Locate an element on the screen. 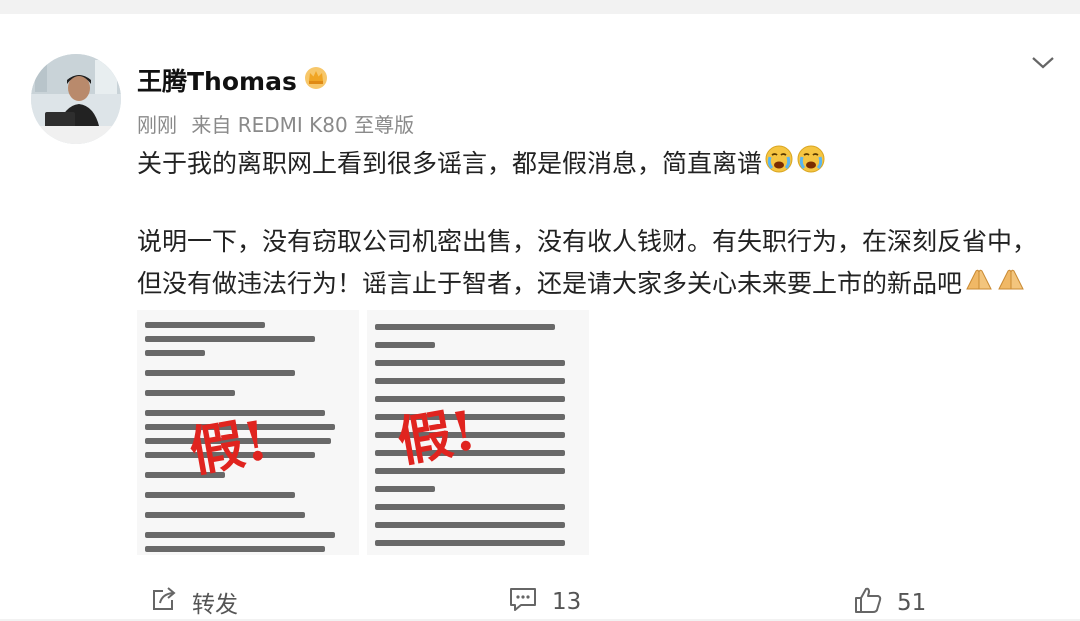 The height and width of the screenshot is (621, 1080). comment-button: 13 is located at coordinates (544, 602).